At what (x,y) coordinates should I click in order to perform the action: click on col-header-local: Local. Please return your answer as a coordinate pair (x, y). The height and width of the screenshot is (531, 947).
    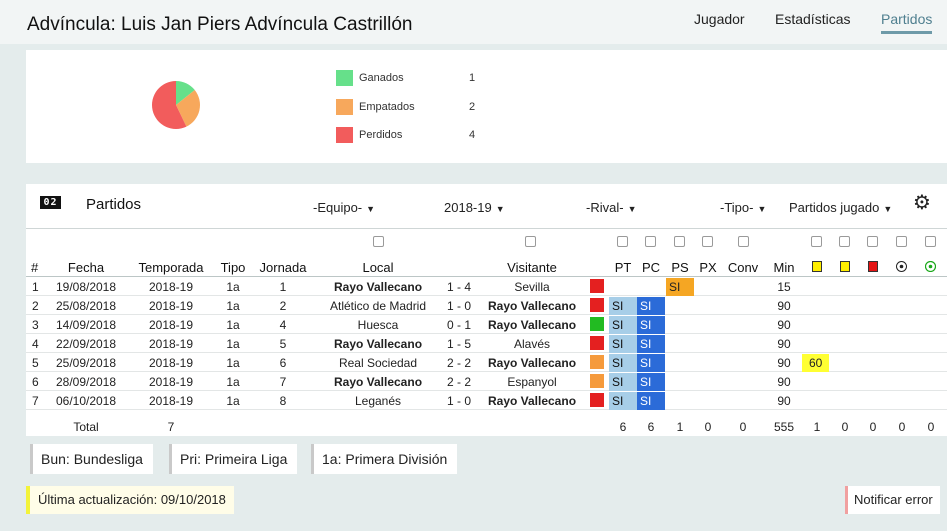
    Looking at the image, I should click on (377, 267).